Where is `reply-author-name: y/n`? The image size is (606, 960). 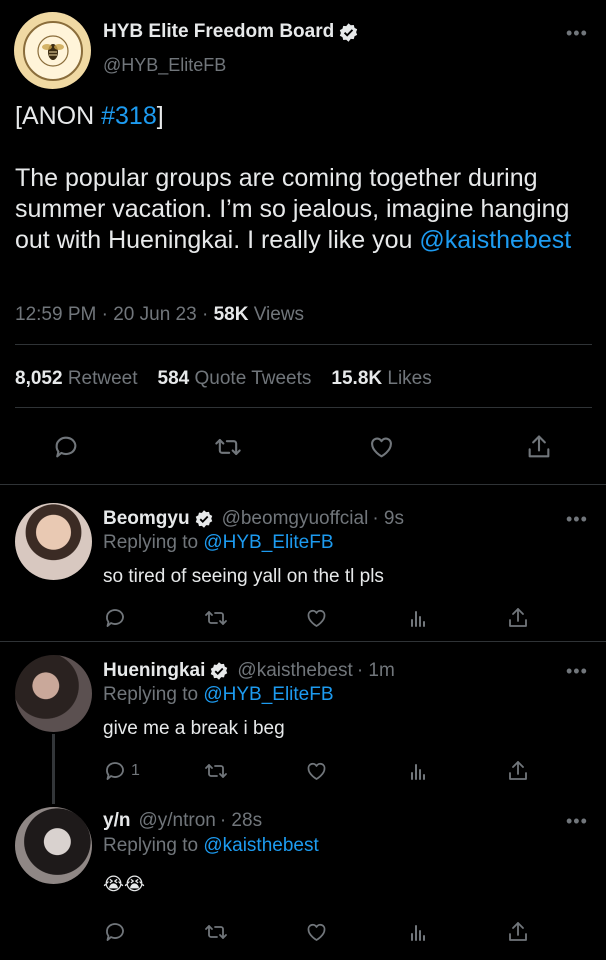
reply-author-name: y/n is located at coordinates (116, 821).